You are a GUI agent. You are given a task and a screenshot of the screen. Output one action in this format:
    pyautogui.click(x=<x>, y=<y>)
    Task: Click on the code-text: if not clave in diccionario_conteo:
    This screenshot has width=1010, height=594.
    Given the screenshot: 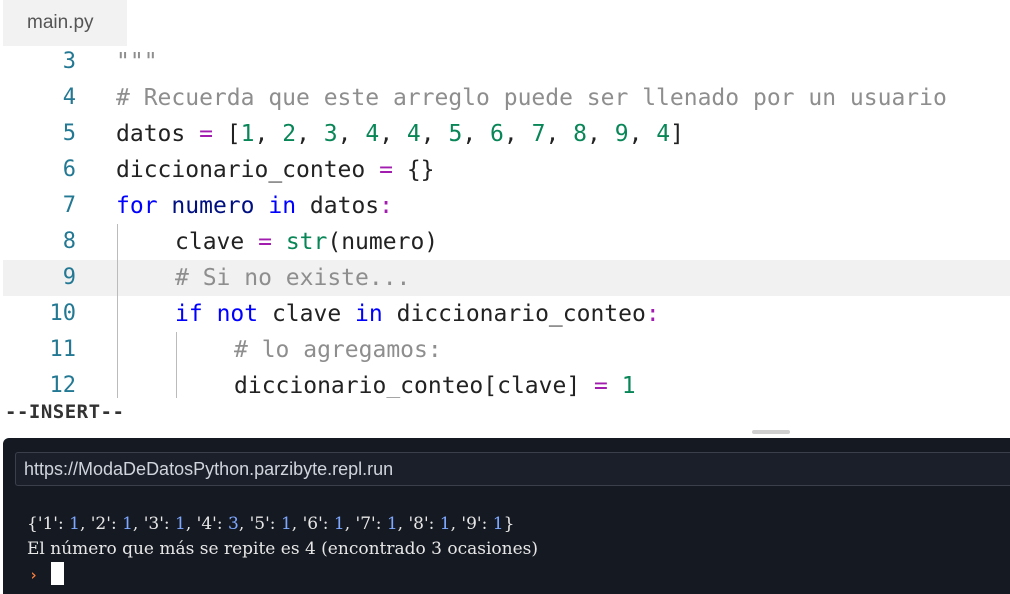 What is the action you would take?
    pyautogui.click(x=417, y=314)
    